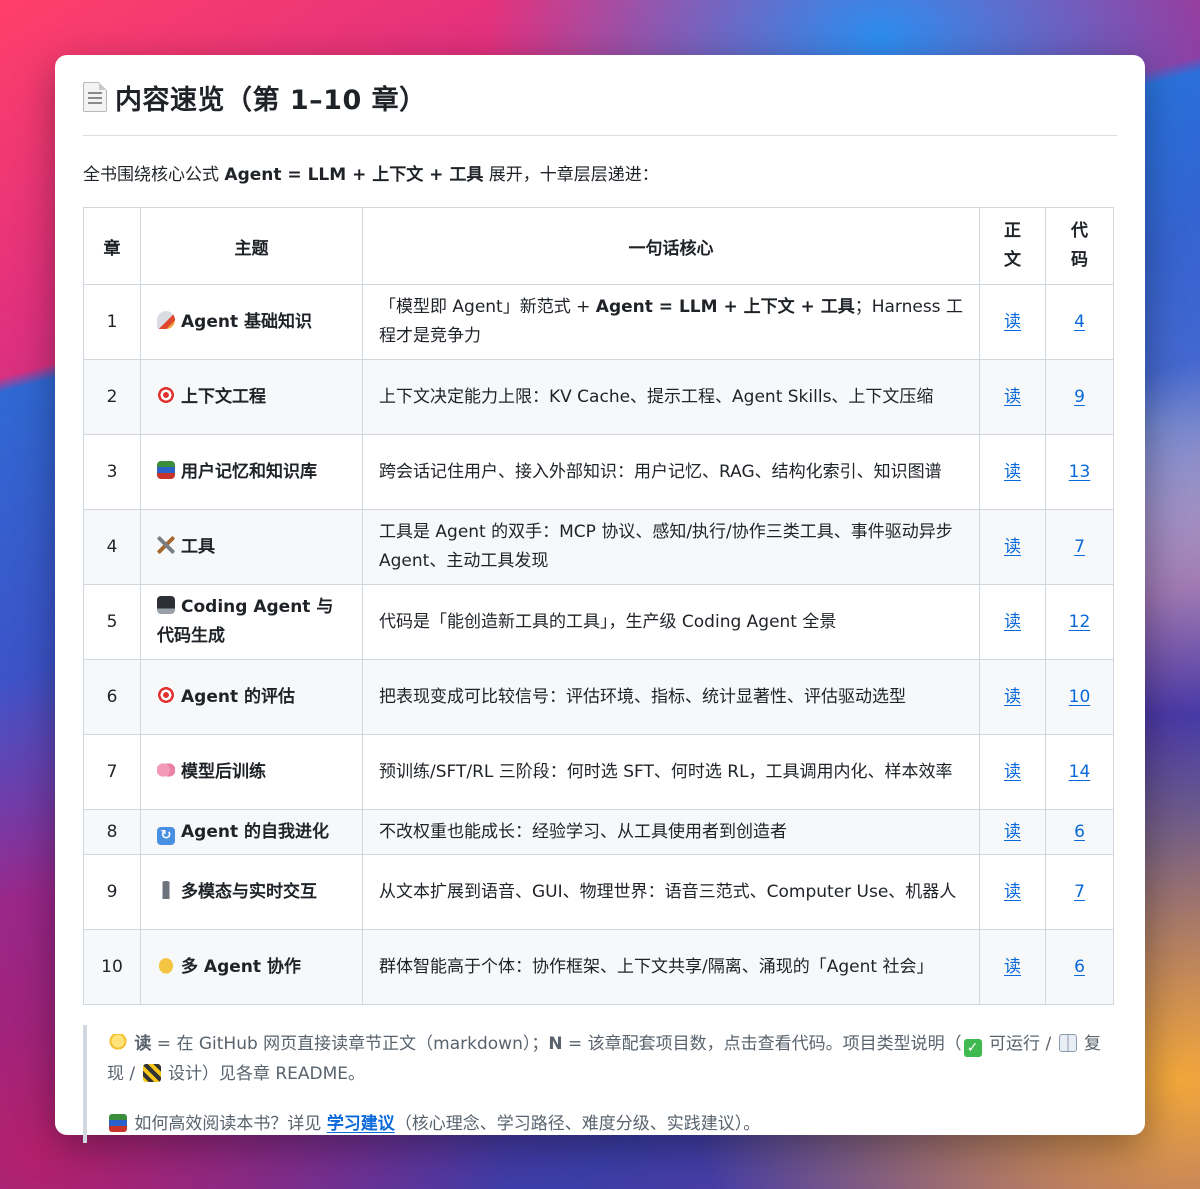  I want to click on chapter-topic: Agent 基础知识, so click(251, 322).